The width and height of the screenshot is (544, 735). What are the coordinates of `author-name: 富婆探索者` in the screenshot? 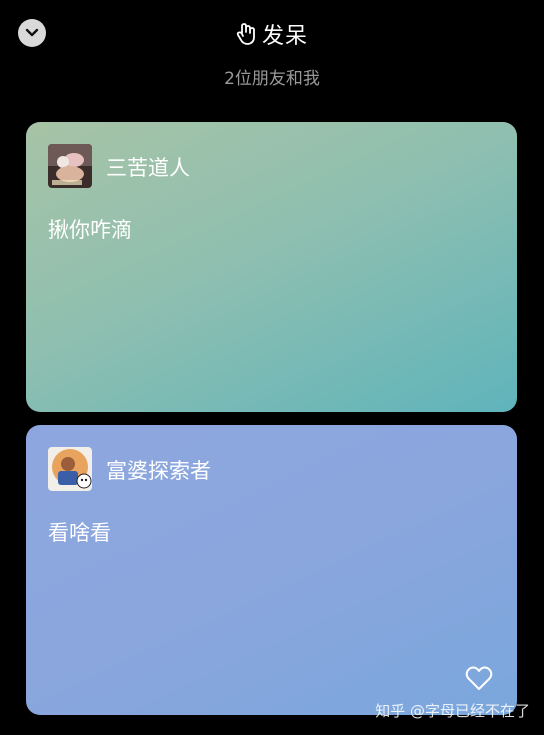 It's located at (158, 470).